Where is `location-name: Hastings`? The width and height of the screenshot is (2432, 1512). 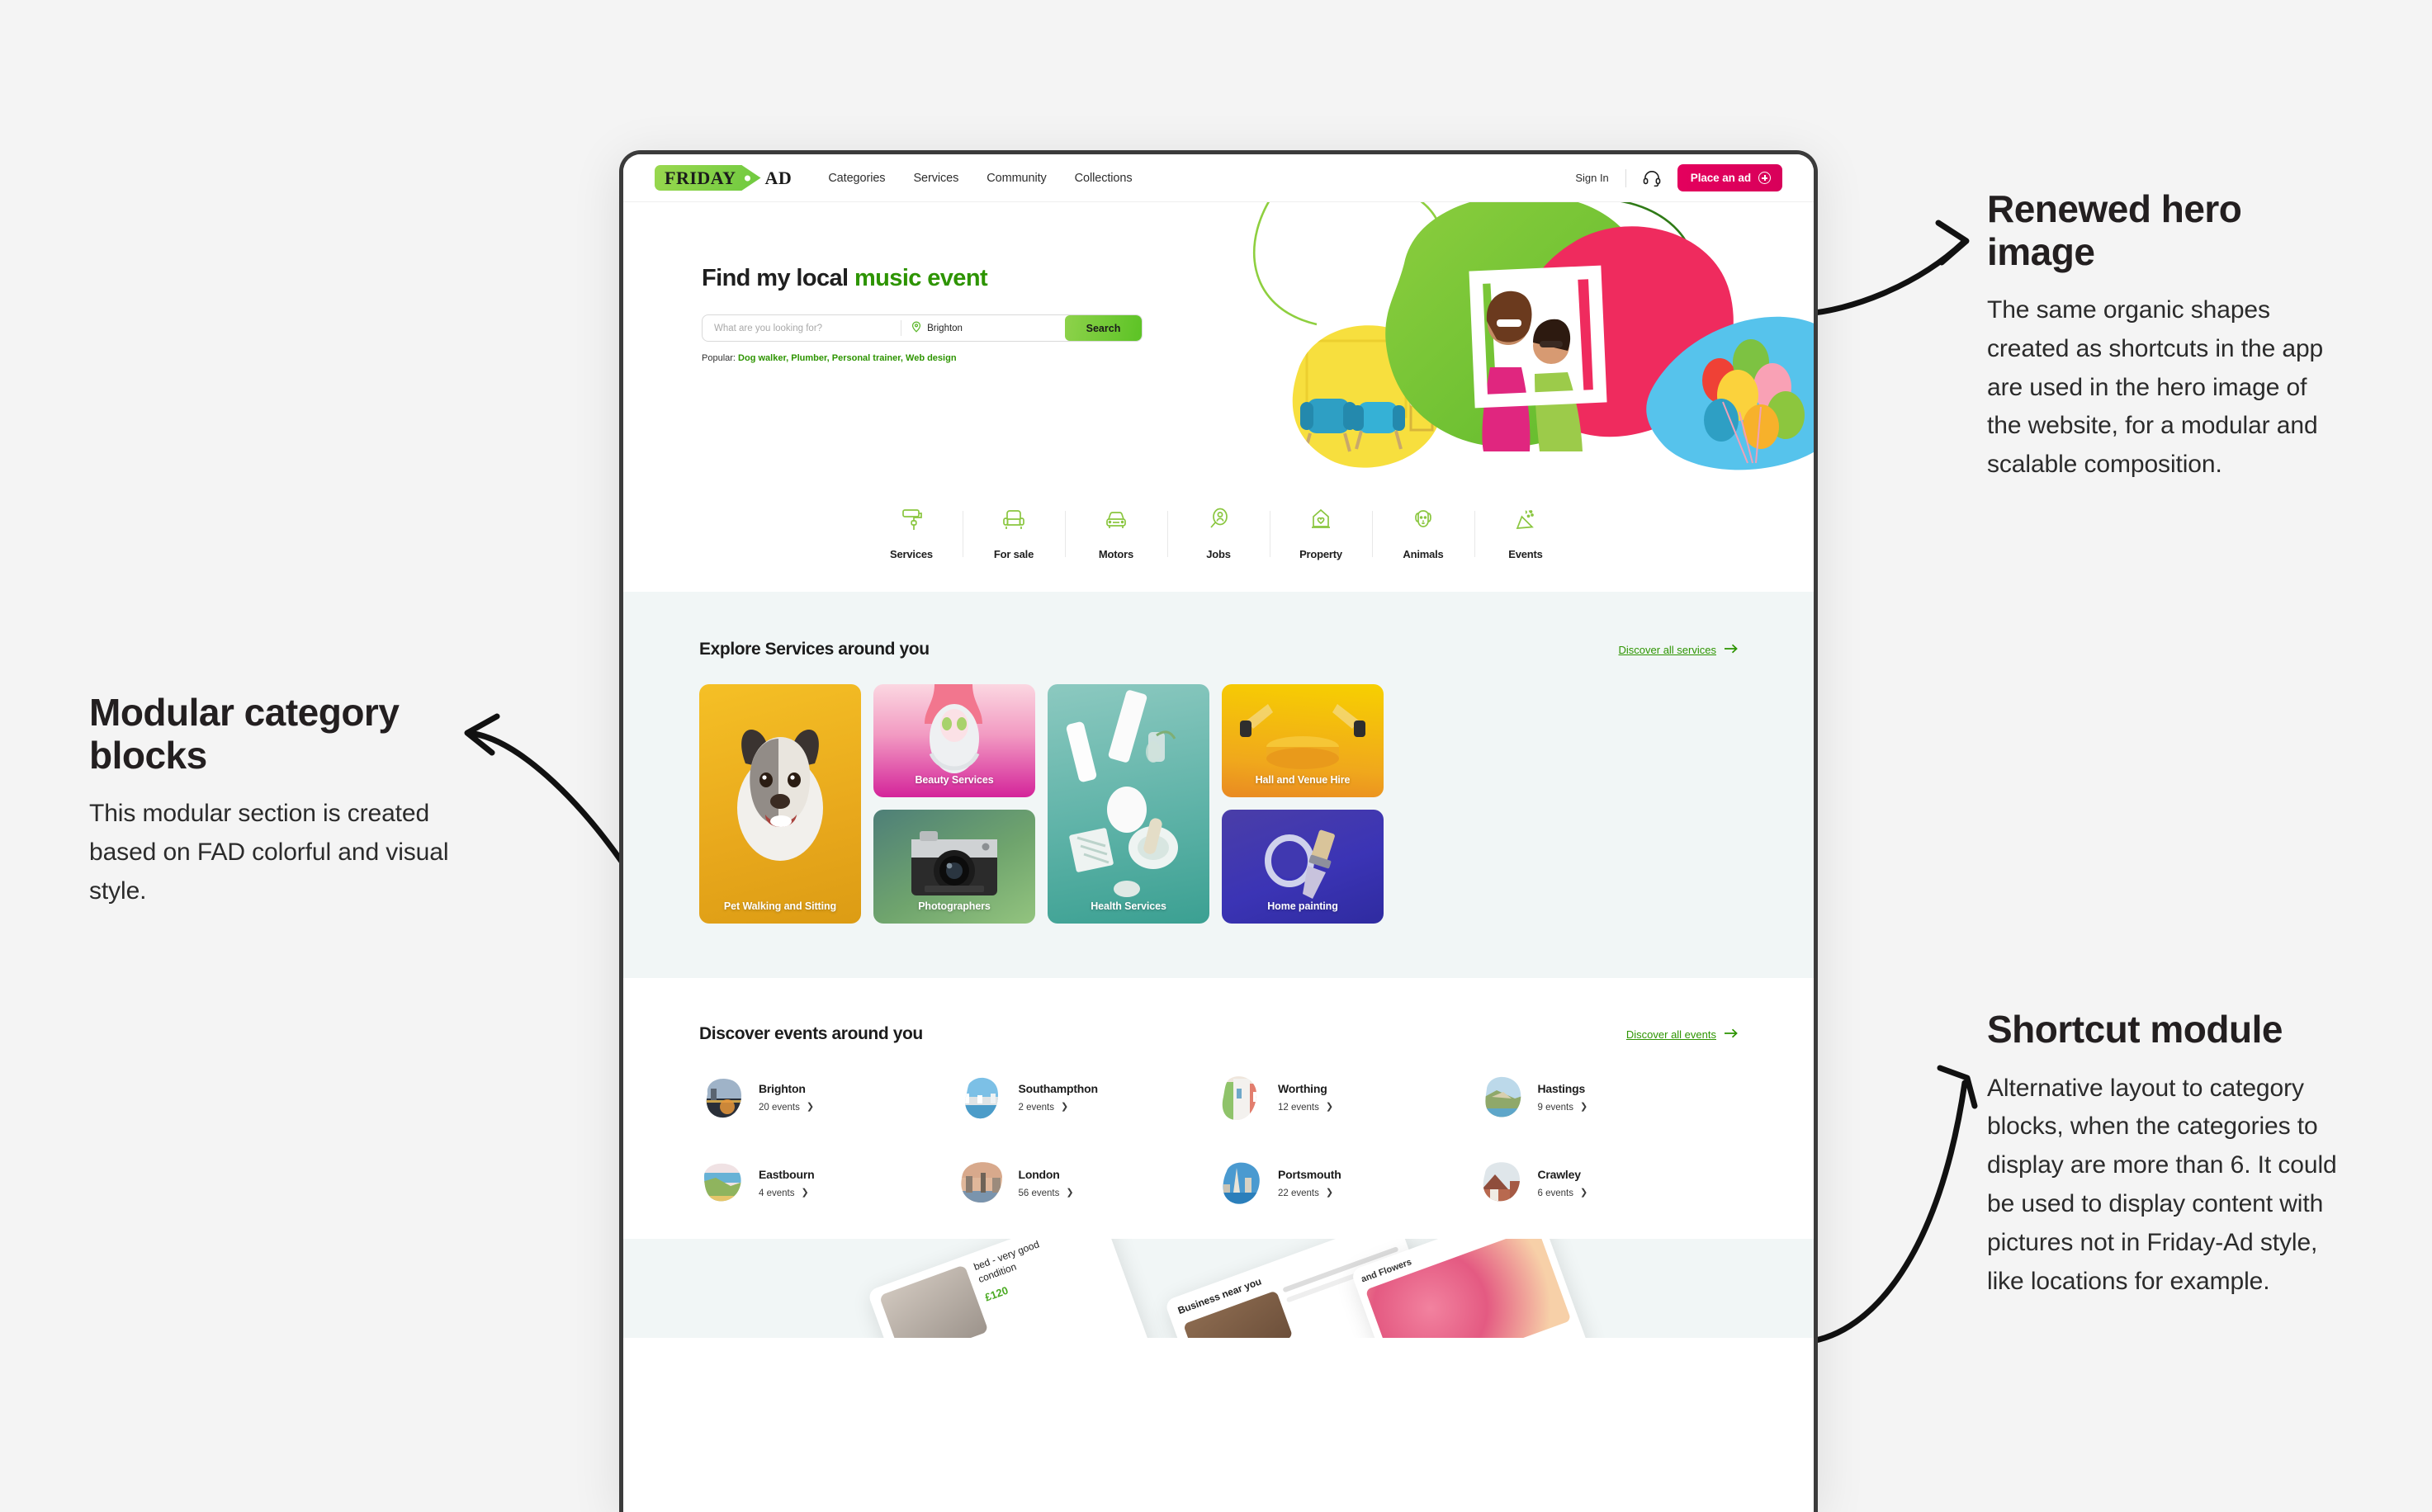 location-name: Hastings is located at coordinates (1561, 1088).